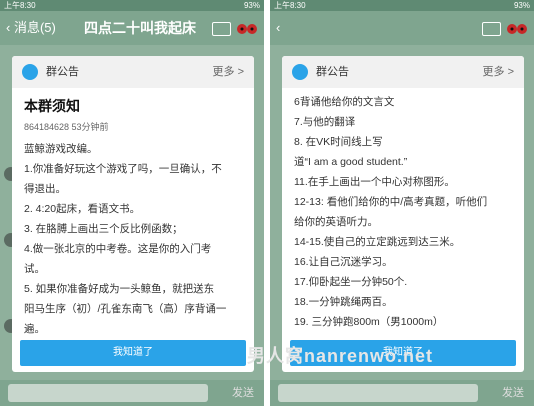 Image resolution: width=534 pixels, height=406 pixels. What do you see at coordinates (61, 149) in the screenshot?
I see `announcement-line: 蓝鲸游戏改编。` at bounding box center [61, 149].